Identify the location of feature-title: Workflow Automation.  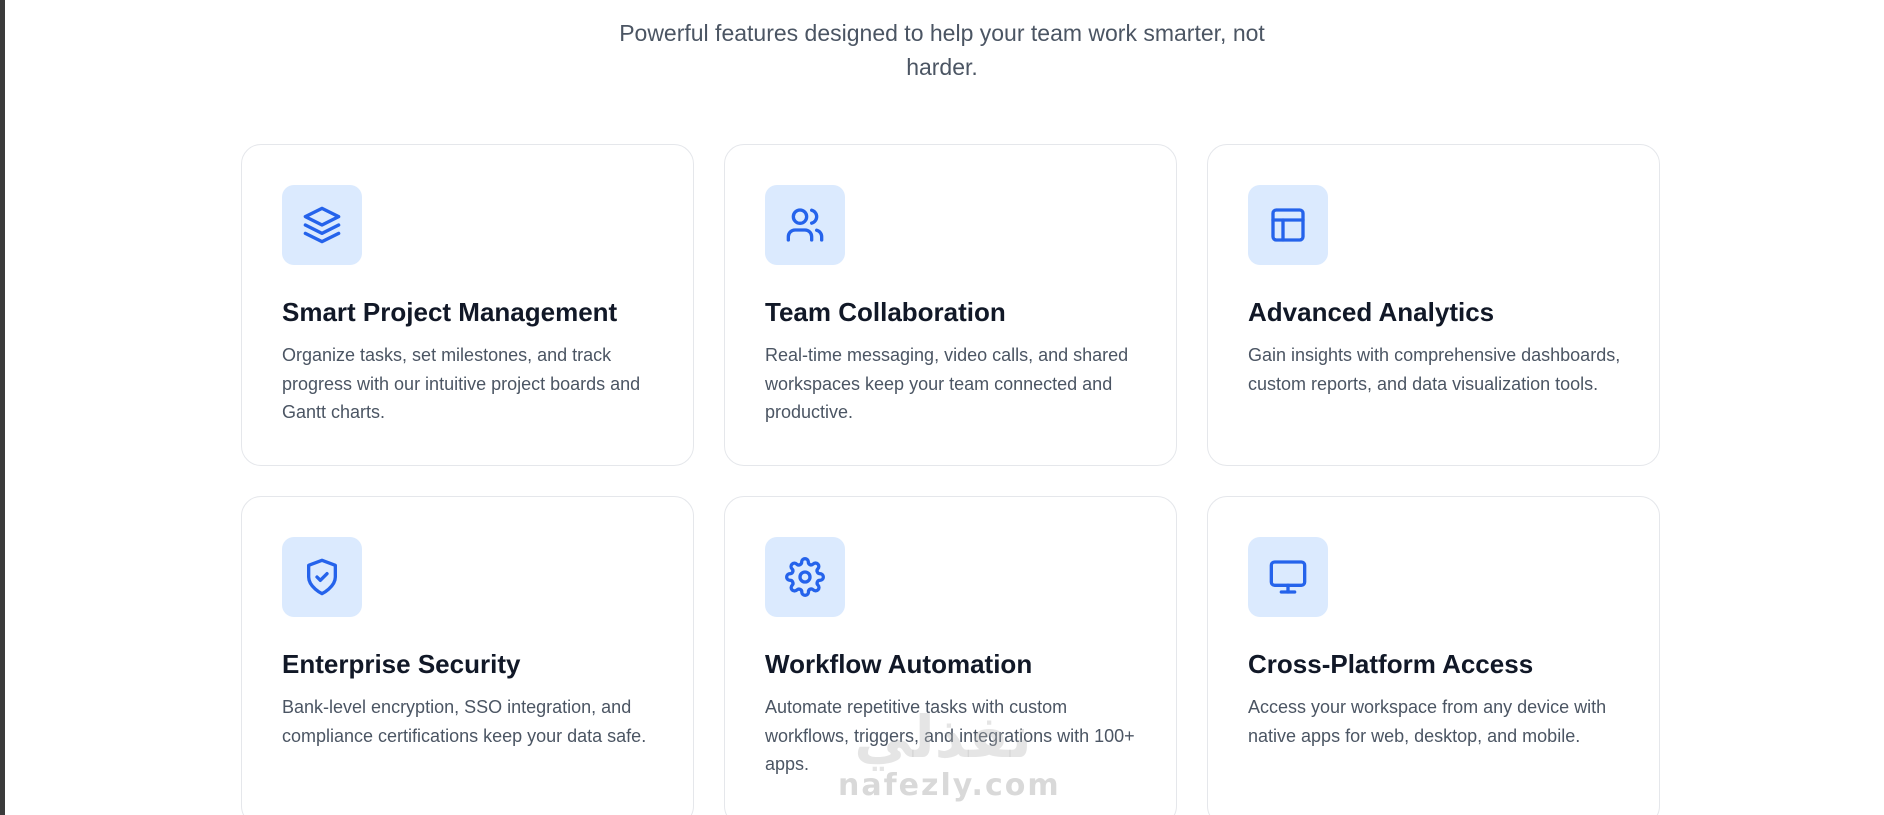
(899, 664).